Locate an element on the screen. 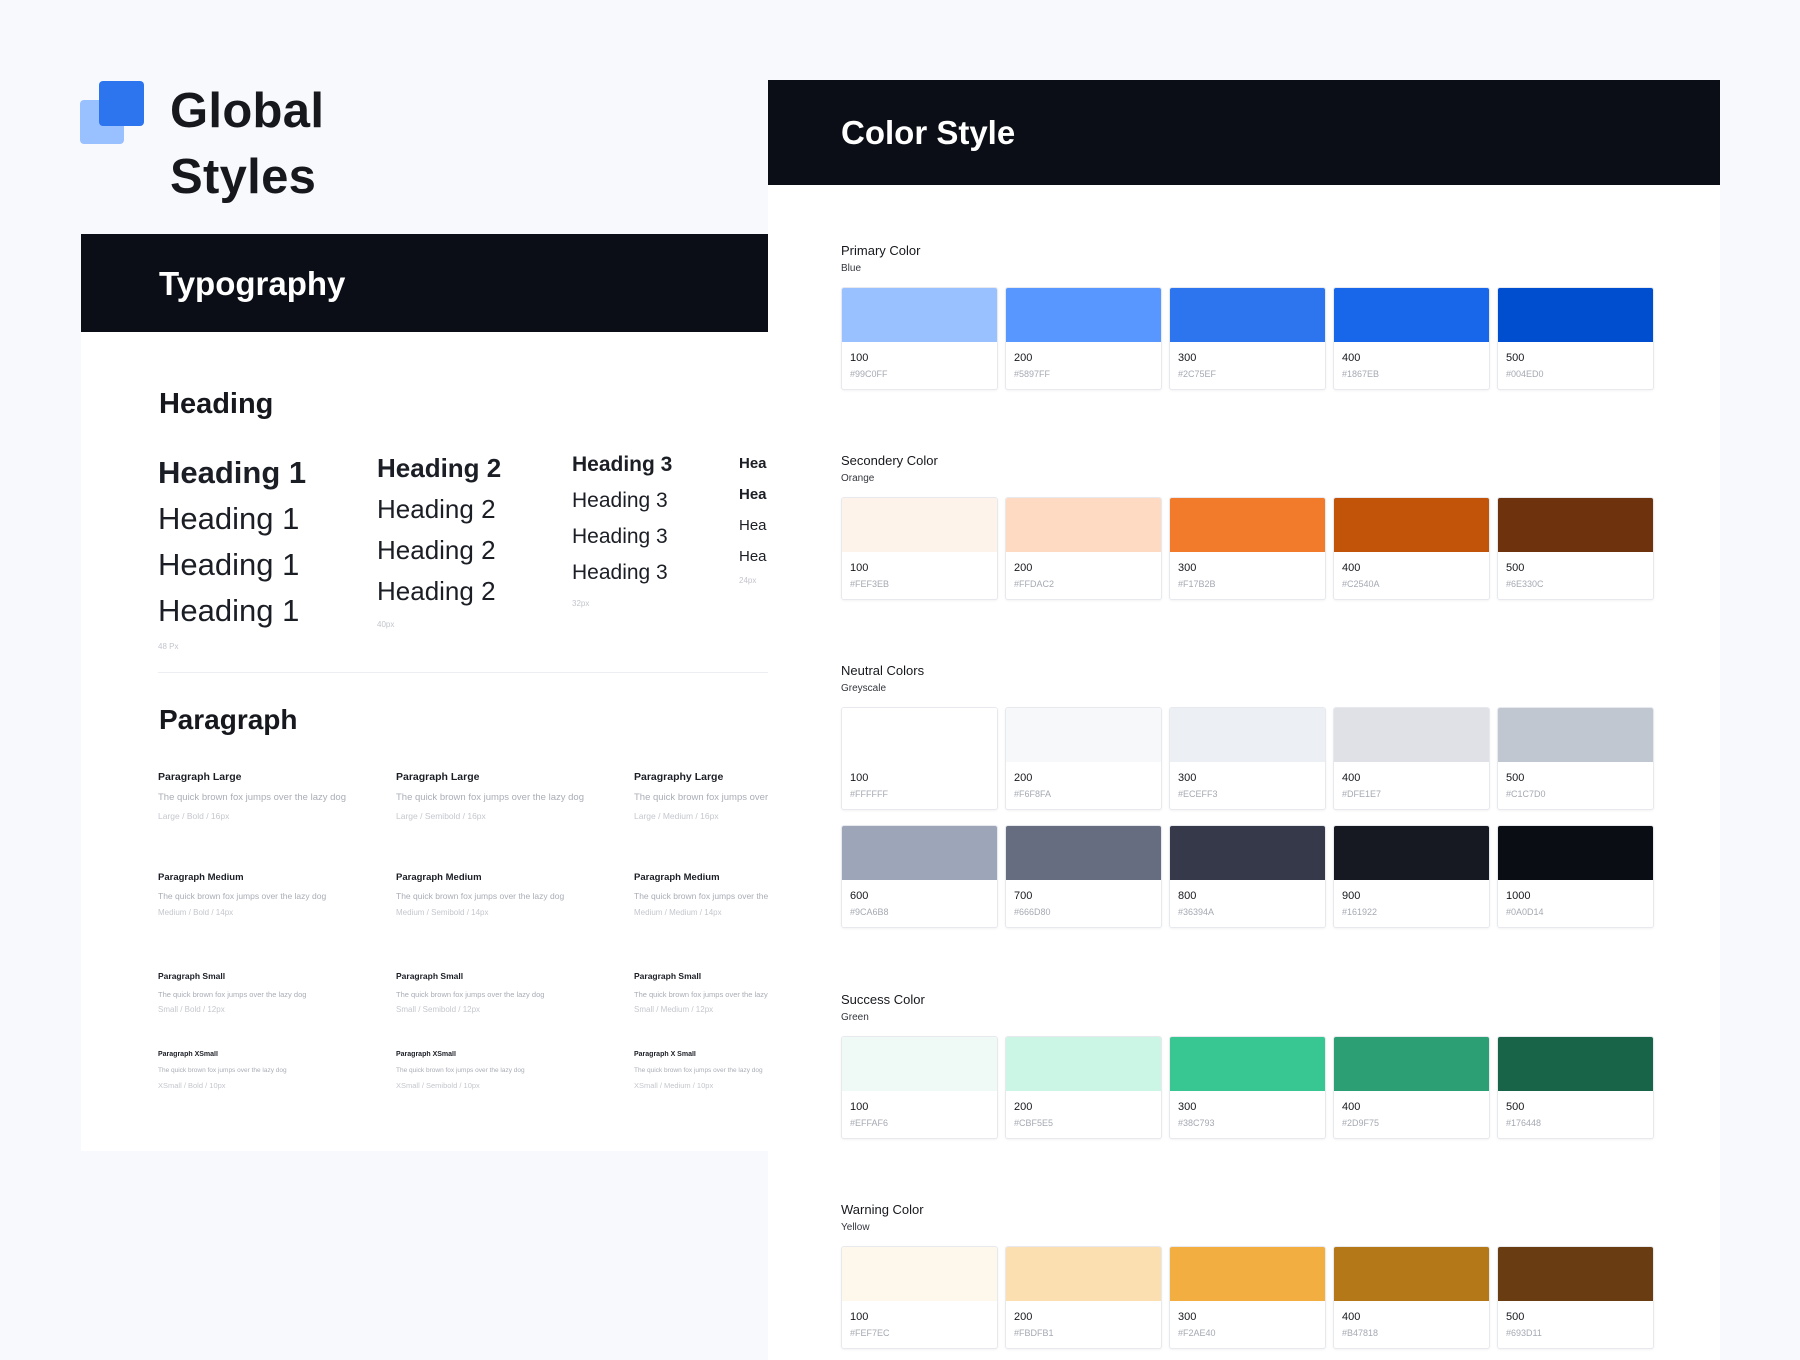  swatch-hex-label: #CBF5E5 is located at coordinates (1034, 1123).